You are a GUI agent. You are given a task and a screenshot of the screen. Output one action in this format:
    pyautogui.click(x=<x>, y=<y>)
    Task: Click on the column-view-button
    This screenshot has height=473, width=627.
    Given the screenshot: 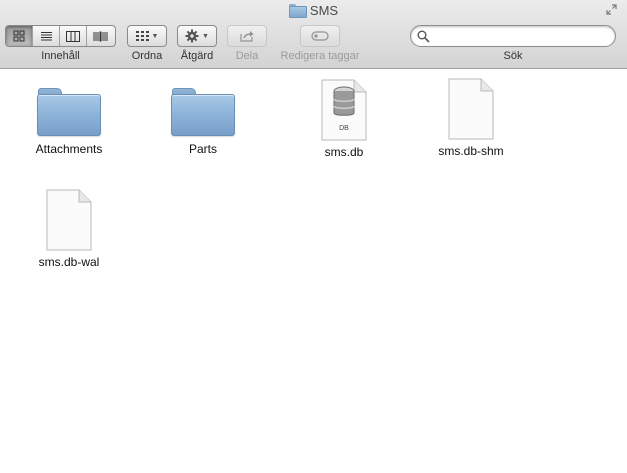 What is the action you would take?
    pyautogui.click(x=73, y=36)
    